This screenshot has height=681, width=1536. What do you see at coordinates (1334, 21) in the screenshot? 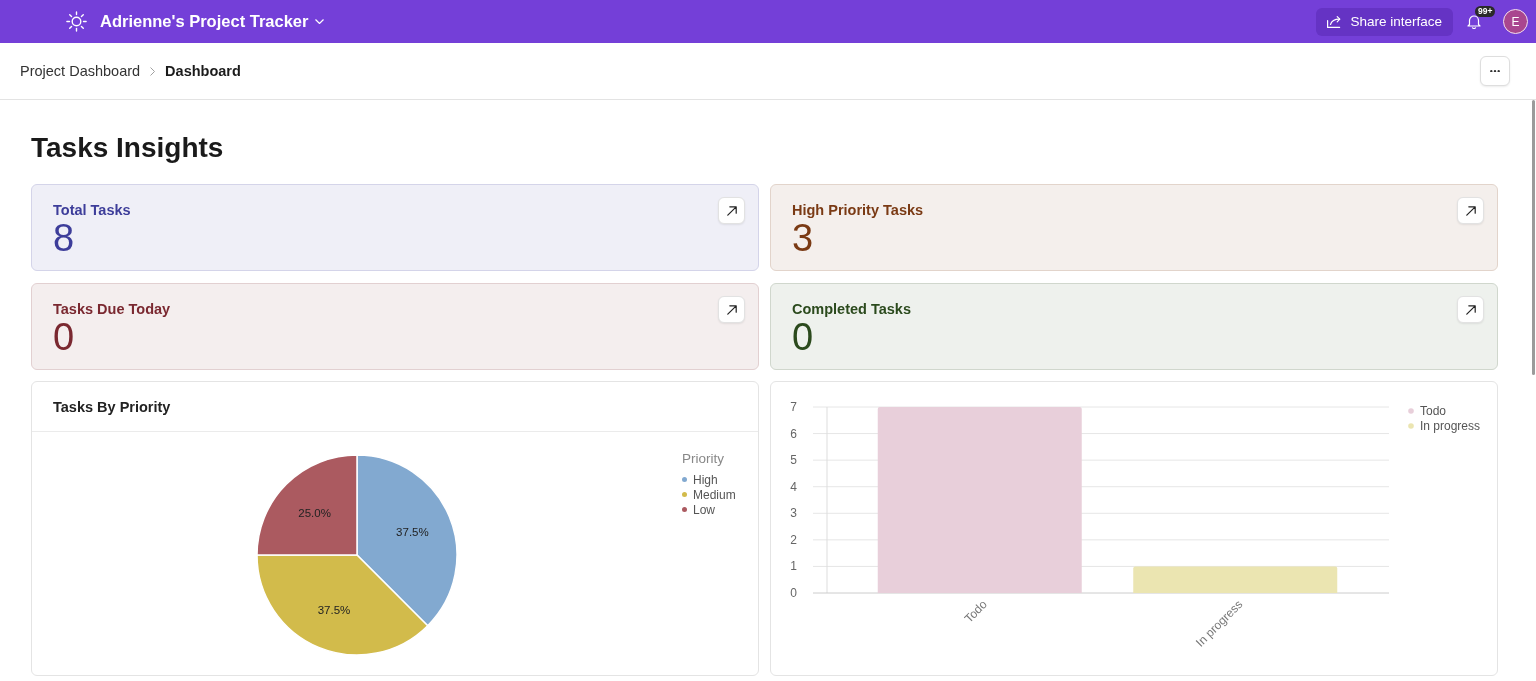
I see `share-icon` at bounding box center [1334, 21].